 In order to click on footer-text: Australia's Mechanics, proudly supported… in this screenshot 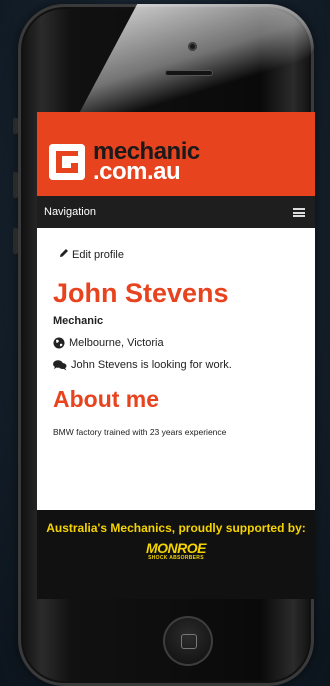, I will do `click(176, 528)`.